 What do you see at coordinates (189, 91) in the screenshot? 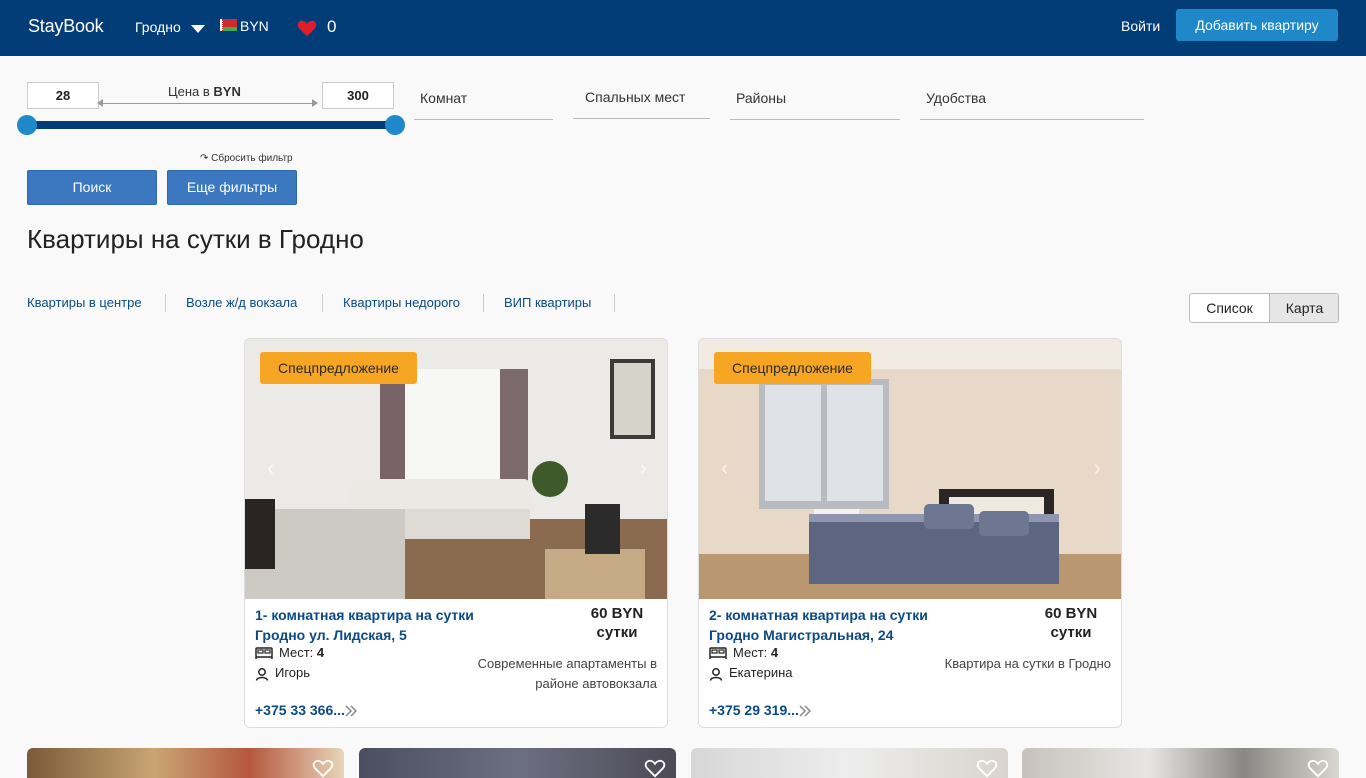
I see `price-label-prefix: Цена в` at bounding box center [189, 91].